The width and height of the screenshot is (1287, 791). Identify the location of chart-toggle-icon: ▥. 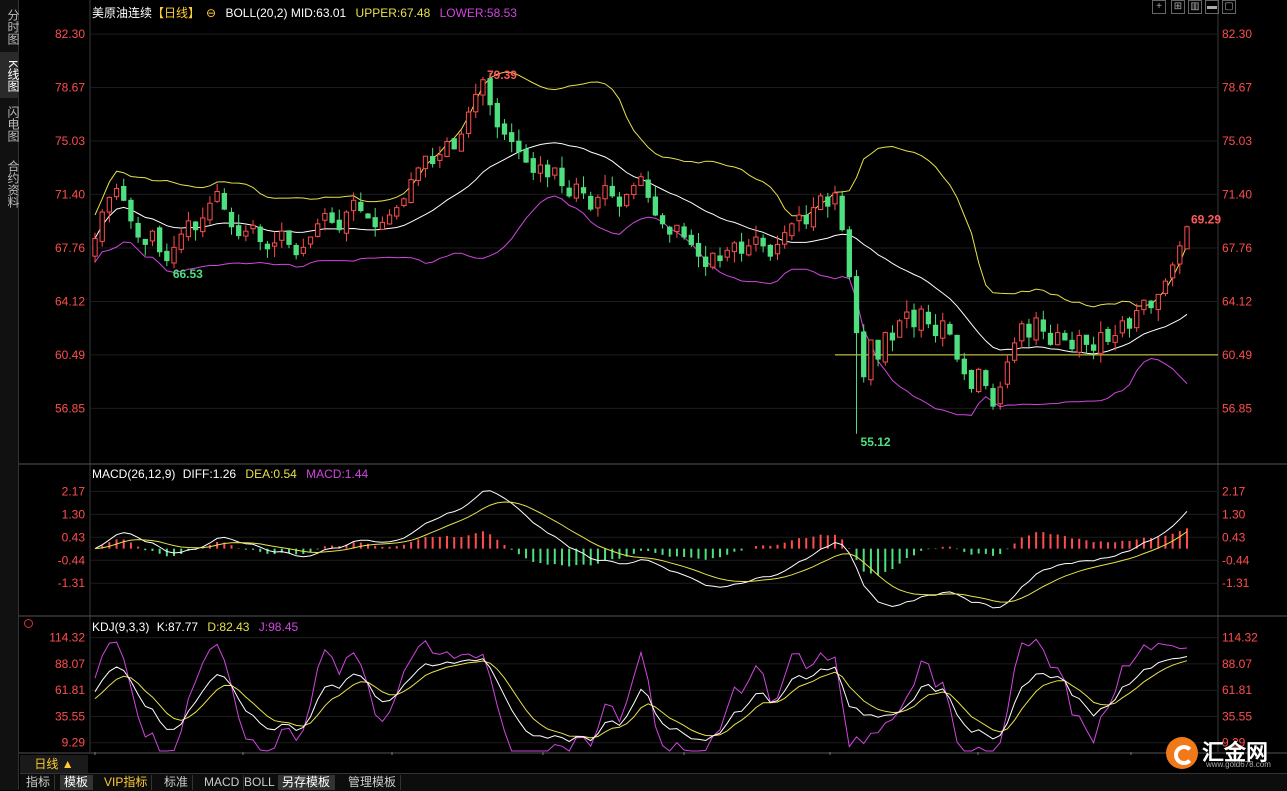
(1195, 7).